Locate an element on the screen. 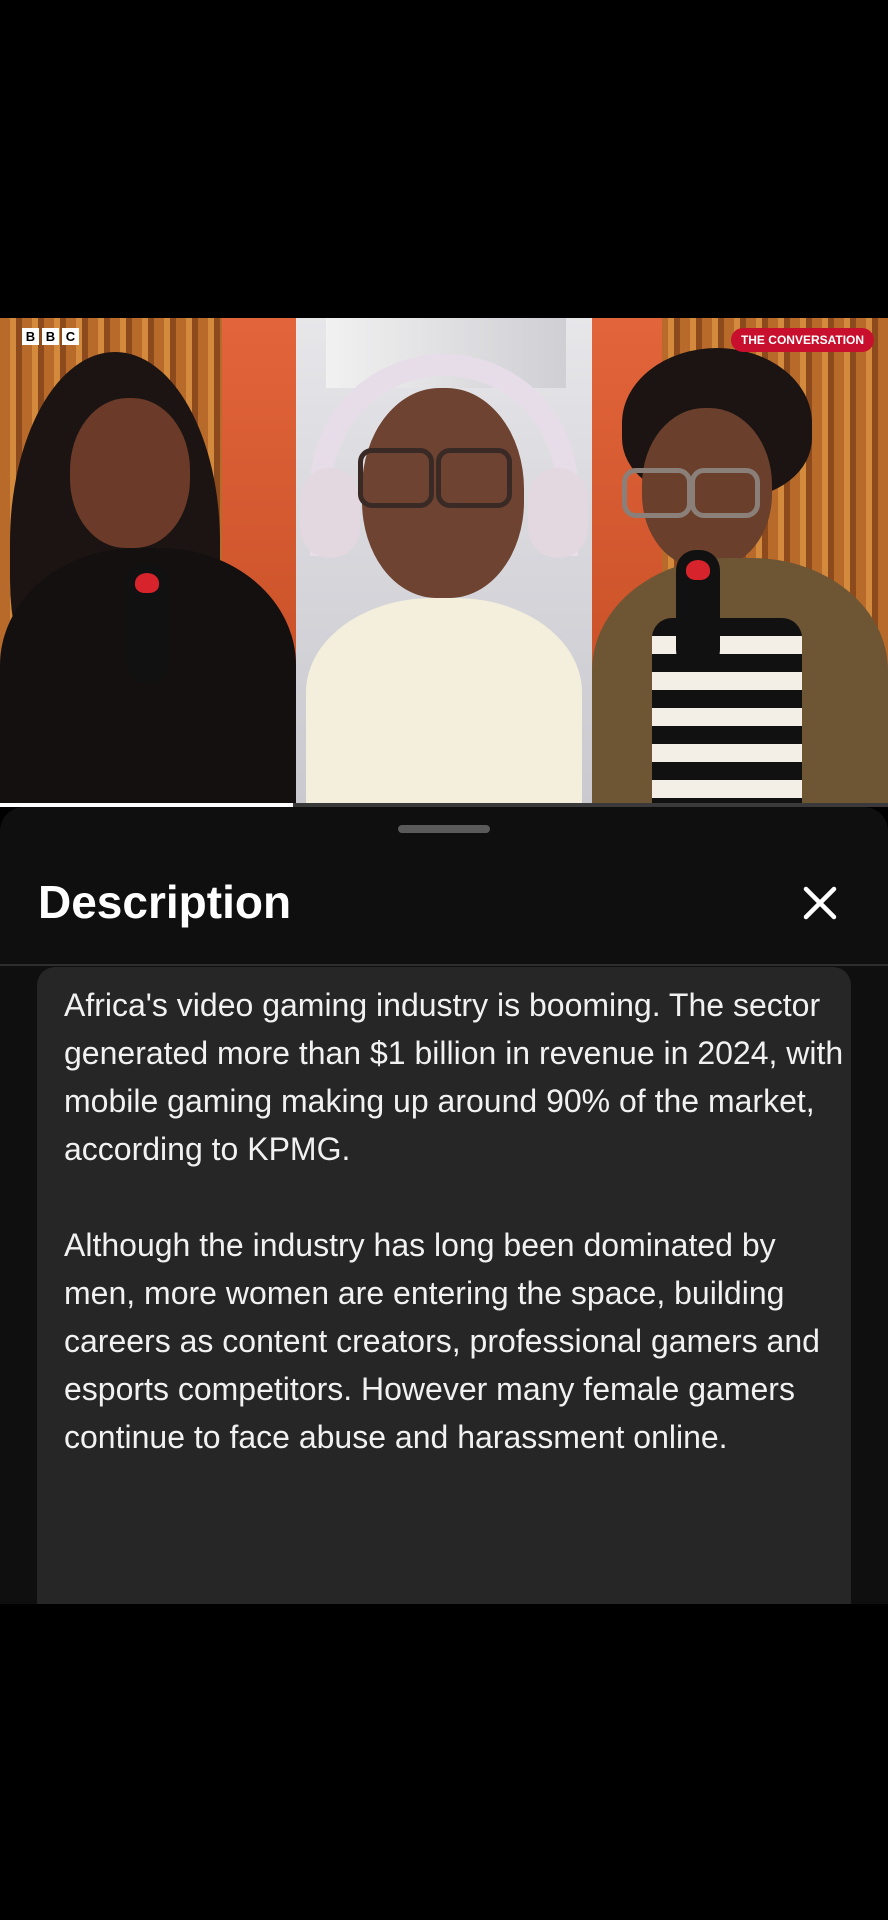 The width and height of the screenshot is (888, 1920). close-button is located at coordinates (820, 903).